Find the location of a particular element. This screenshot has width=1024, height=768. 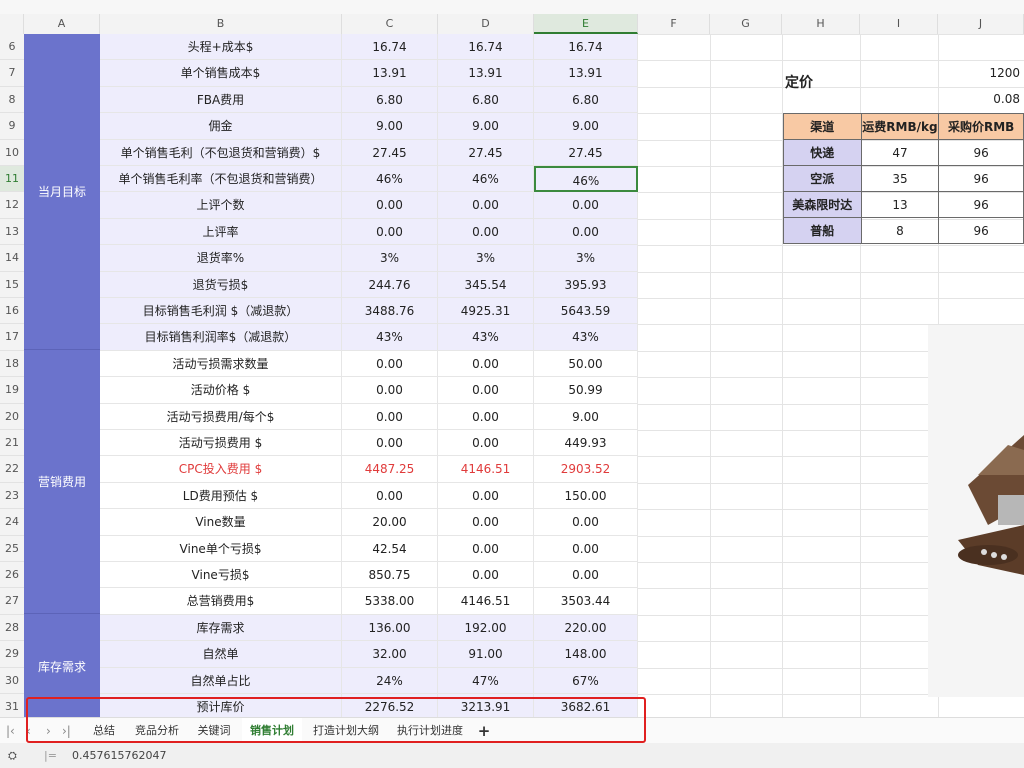

pricing-title: 定价 is located at coordinates (799, 82).